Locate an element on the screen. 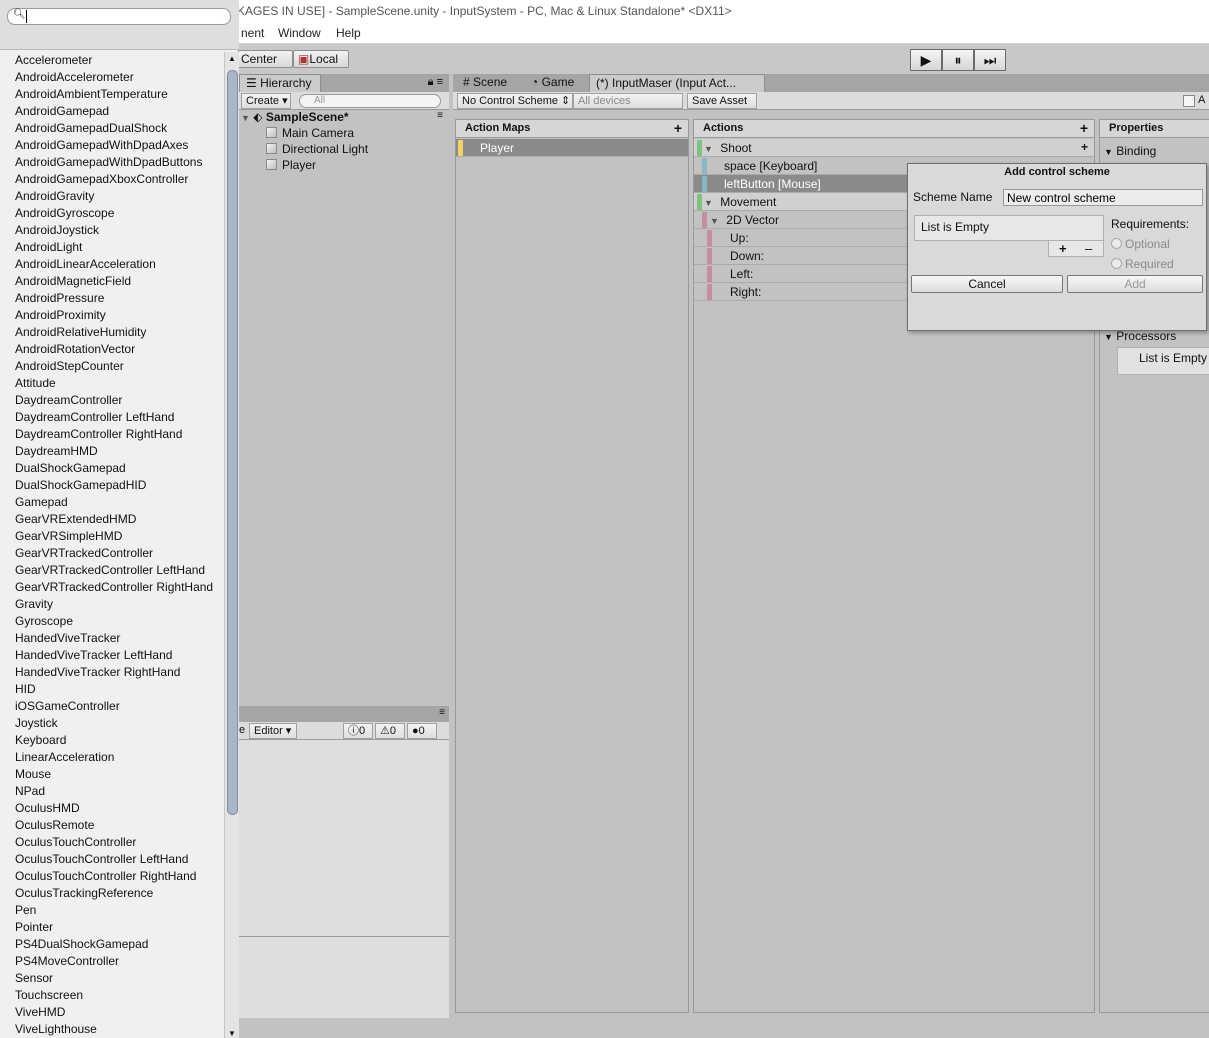  device-list-item: HandedViveTracker LeftHand is located at coordinates (112, 655).